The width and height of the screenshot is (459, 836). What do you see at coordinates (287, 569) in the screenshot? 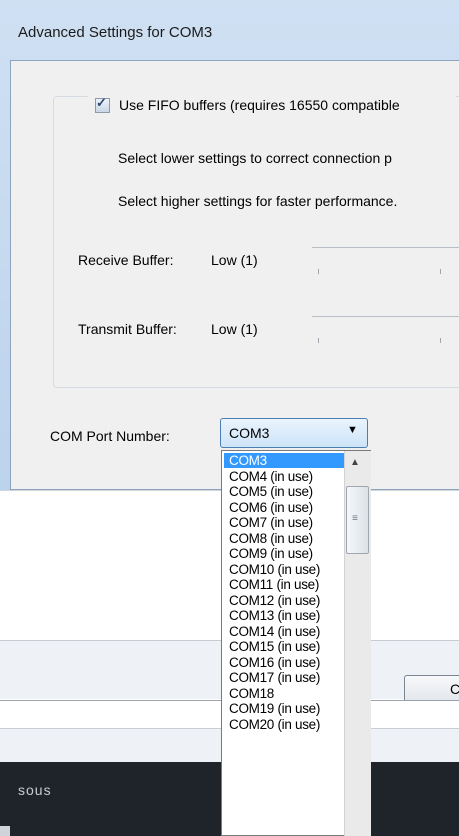
I see `com-port-option: COM10 (in use)` at bounding box center [287, 569].